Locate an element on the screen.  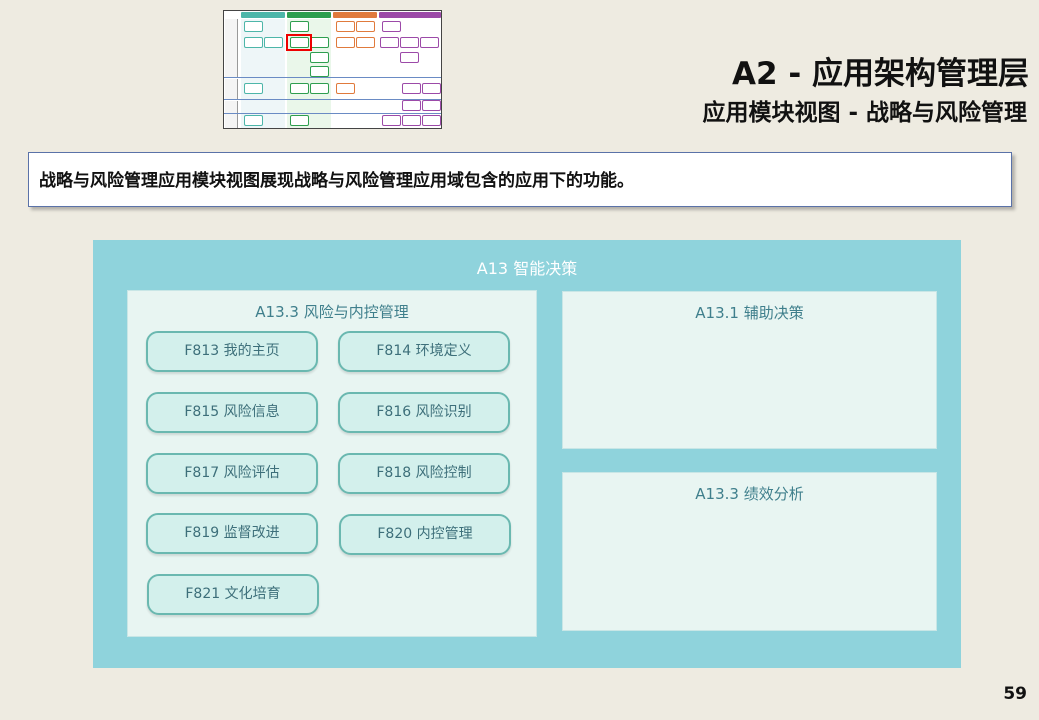
domain-title: A13 智能决策 is located at coordinates (527, 268).